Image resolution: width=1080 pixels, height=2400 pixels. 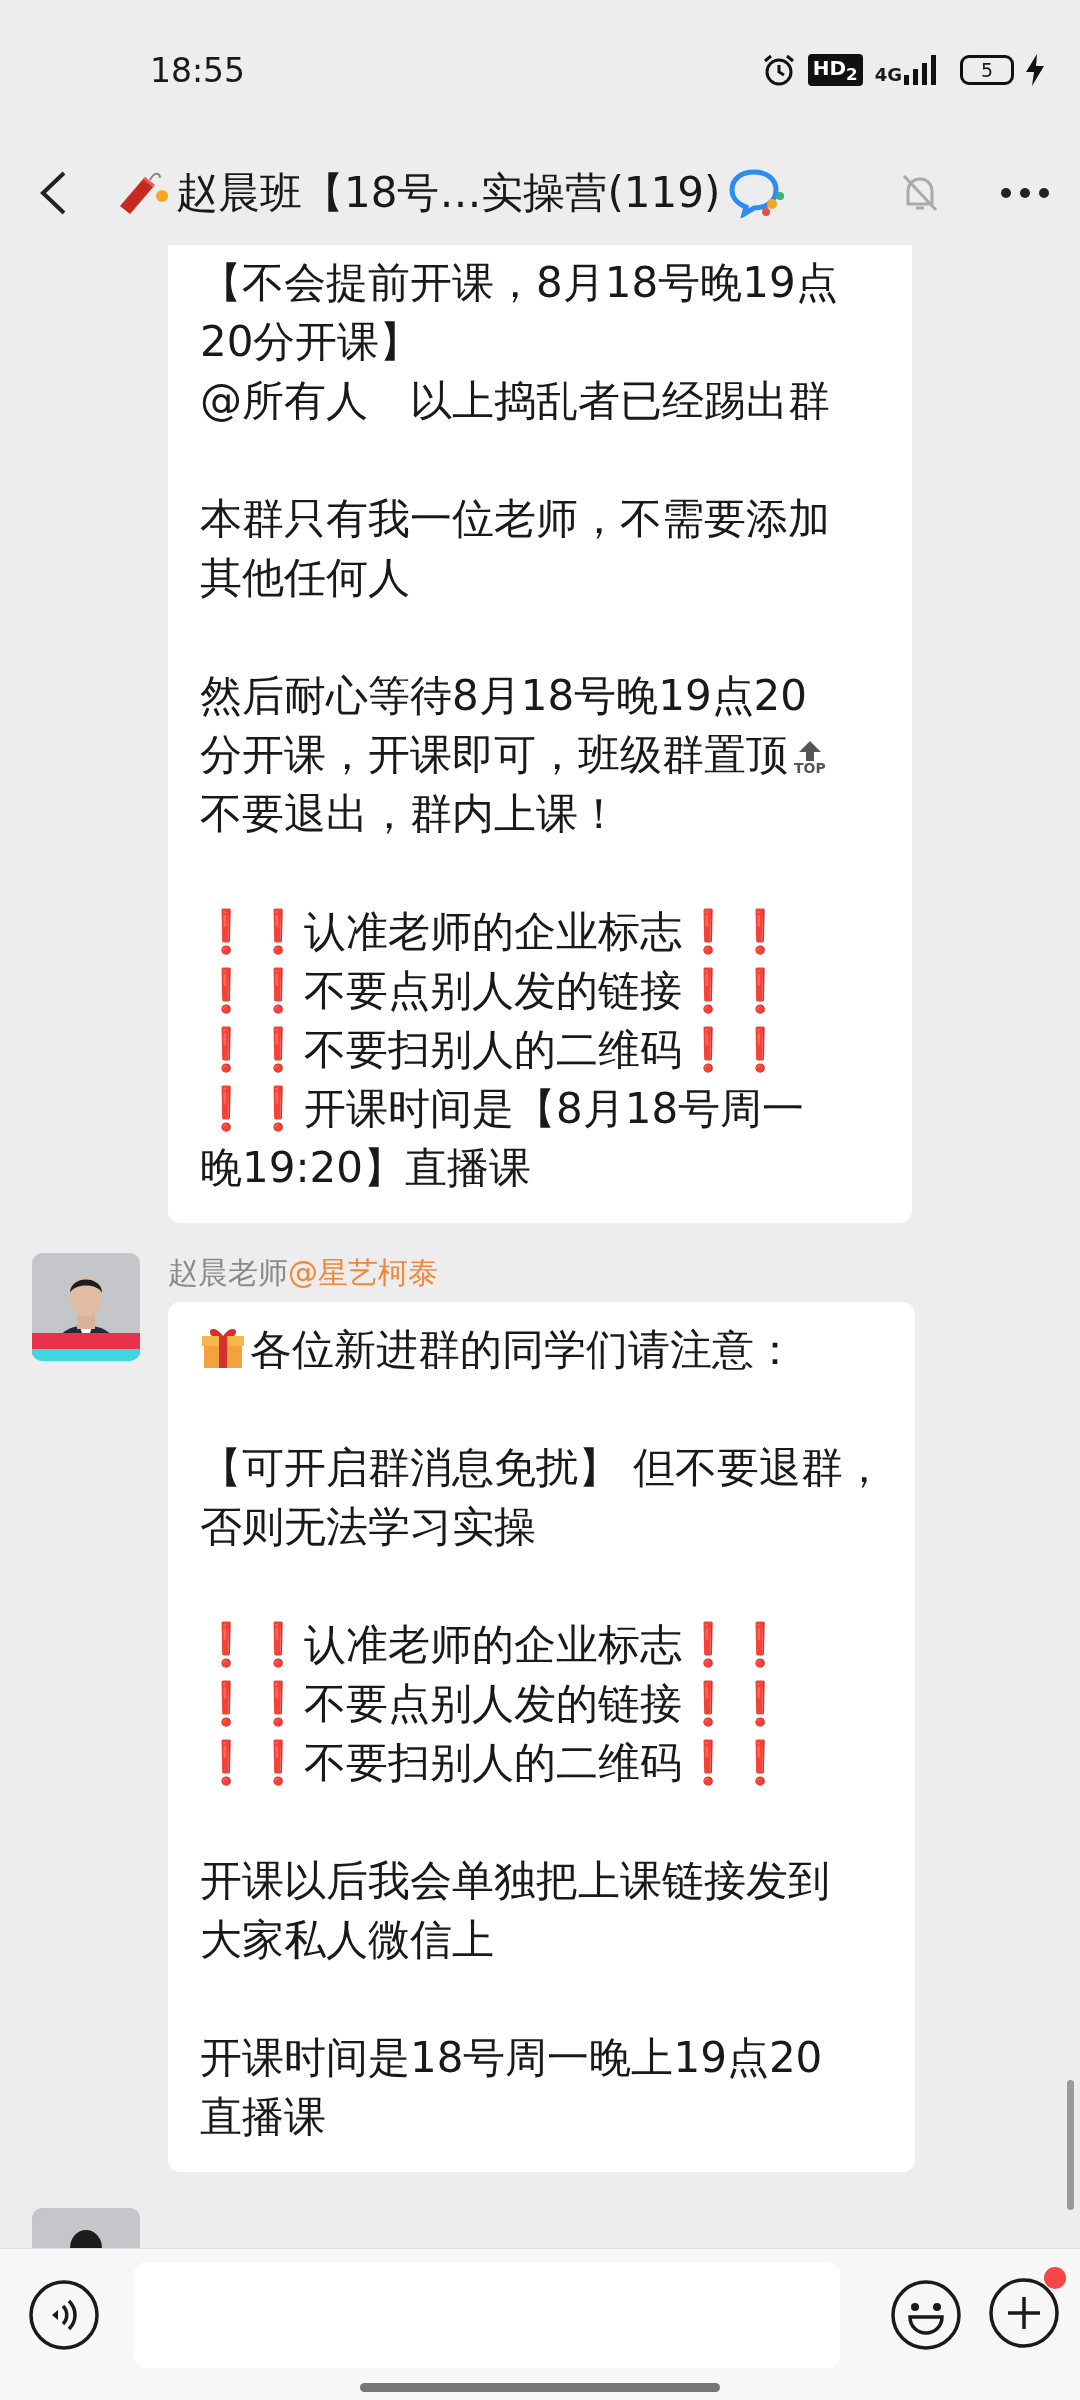 I want to click on more-icon, so click(x=1025, y=192).